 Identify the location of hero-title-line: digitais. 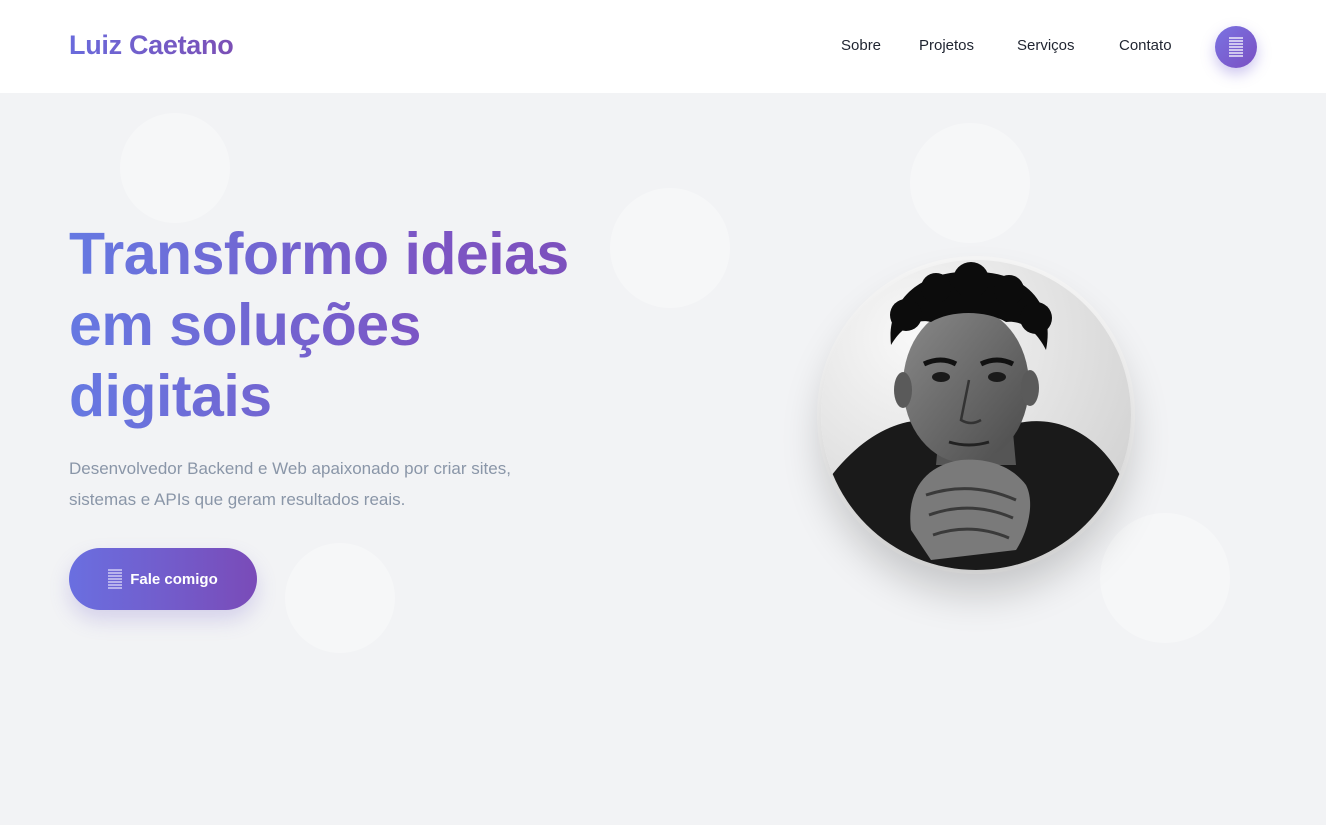
(170, 396).